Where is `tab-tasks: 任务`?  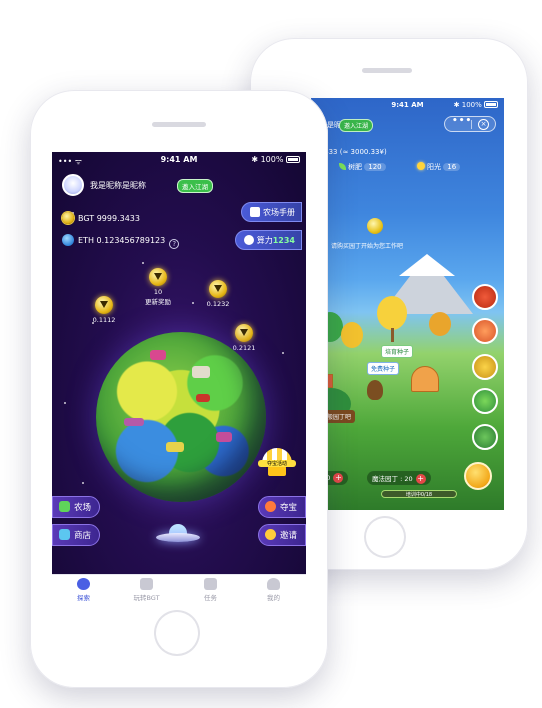 tab-tasks: 任务 is located at coordinates (210, 590).